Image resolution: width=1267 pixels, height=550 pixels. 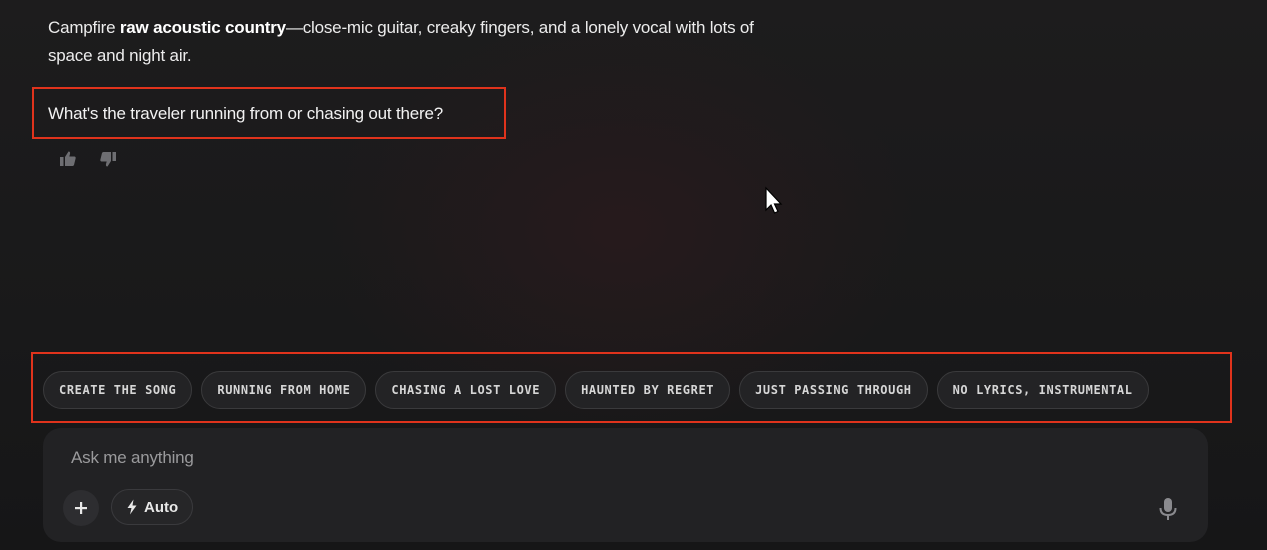 What do you see at coordinates (774, 201) in the screenshot?
I see `mouse-pointer-icon` at bounding box center [774, 201].